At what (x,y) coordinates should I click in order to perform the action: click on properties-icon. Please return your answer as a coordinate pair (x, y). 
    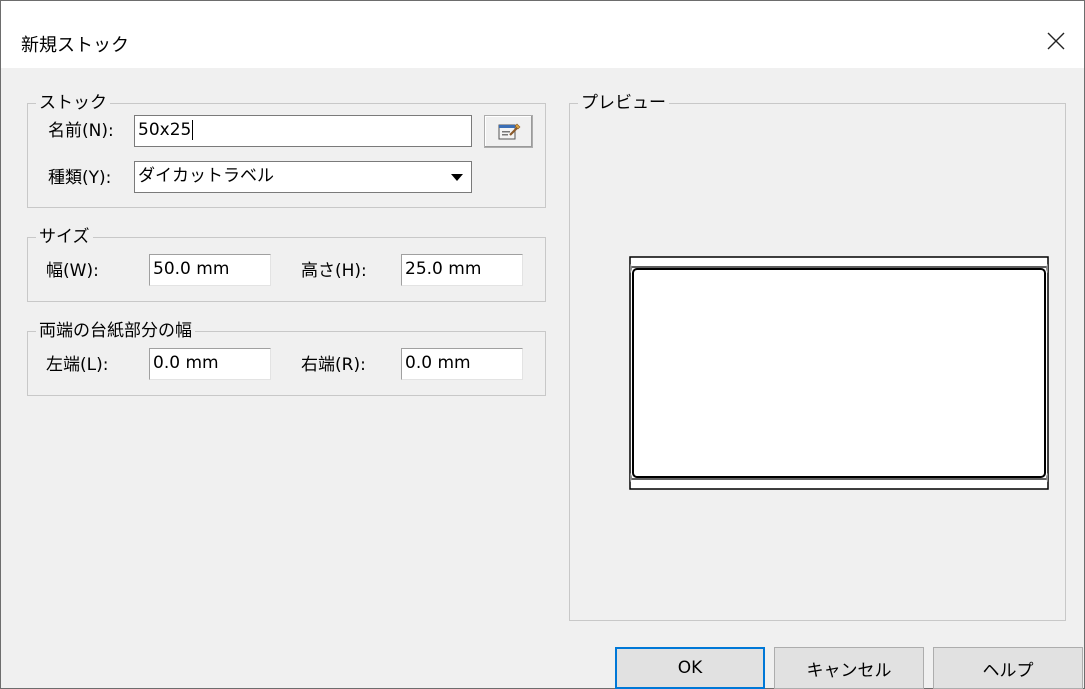
    Looking at the image, I should click on (509, 131).